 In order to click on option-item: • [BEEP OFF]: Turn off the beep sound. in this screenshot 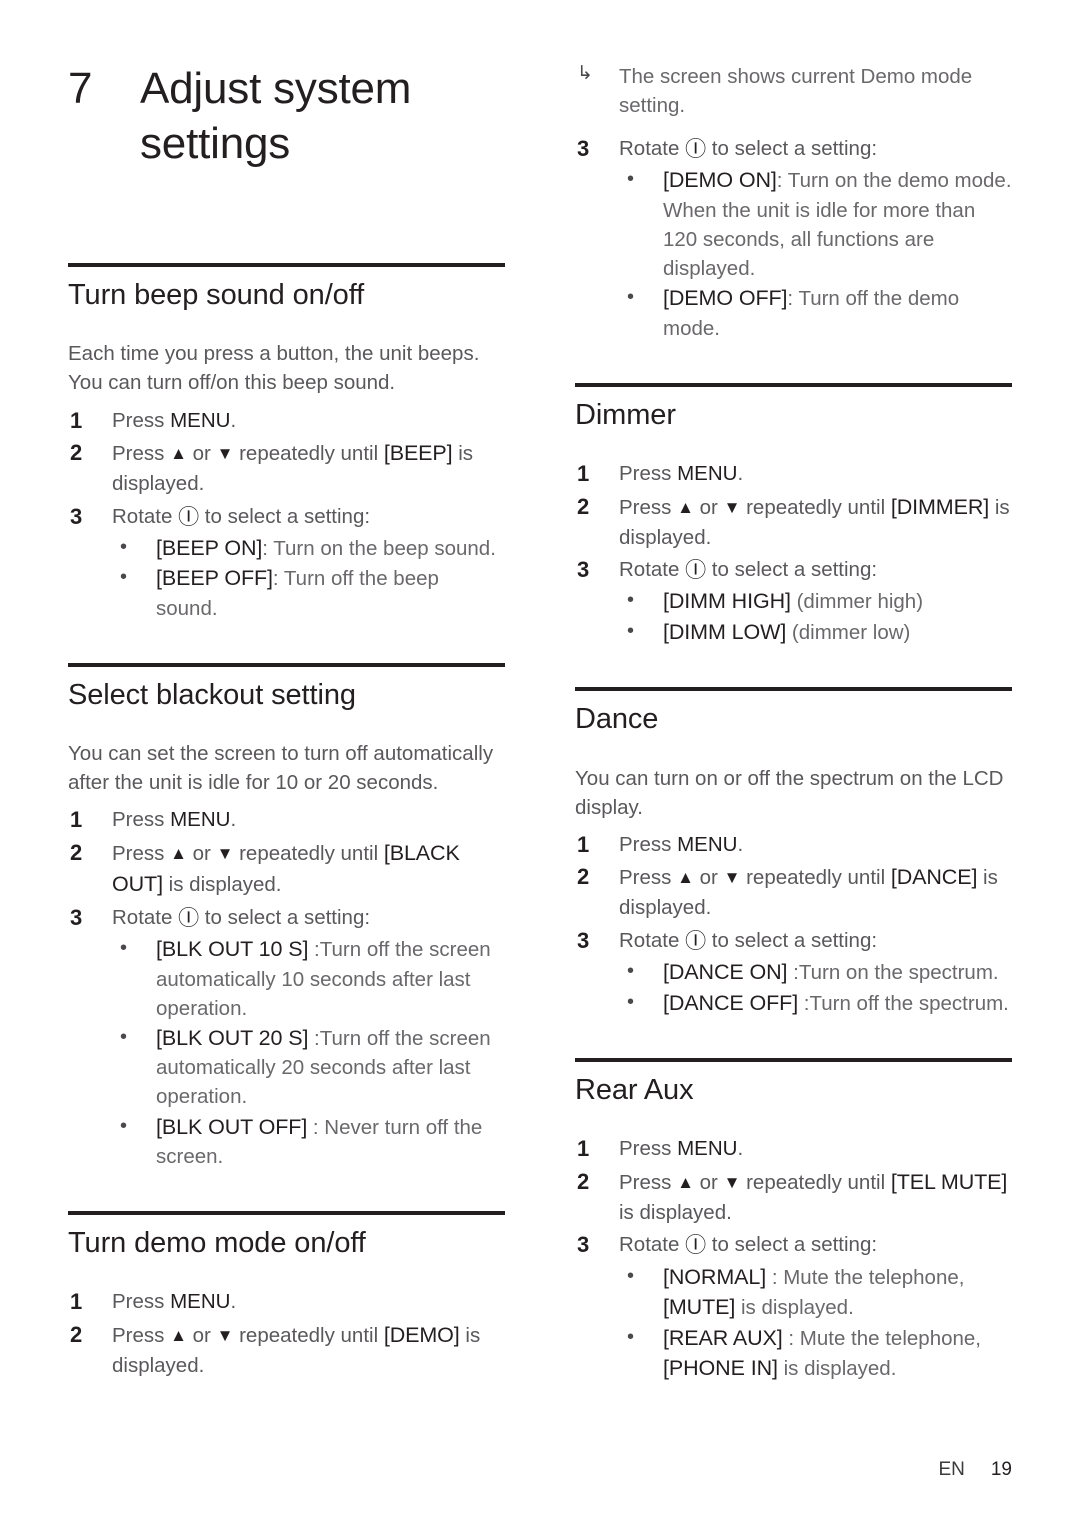, I will do `click(308, 593)`.